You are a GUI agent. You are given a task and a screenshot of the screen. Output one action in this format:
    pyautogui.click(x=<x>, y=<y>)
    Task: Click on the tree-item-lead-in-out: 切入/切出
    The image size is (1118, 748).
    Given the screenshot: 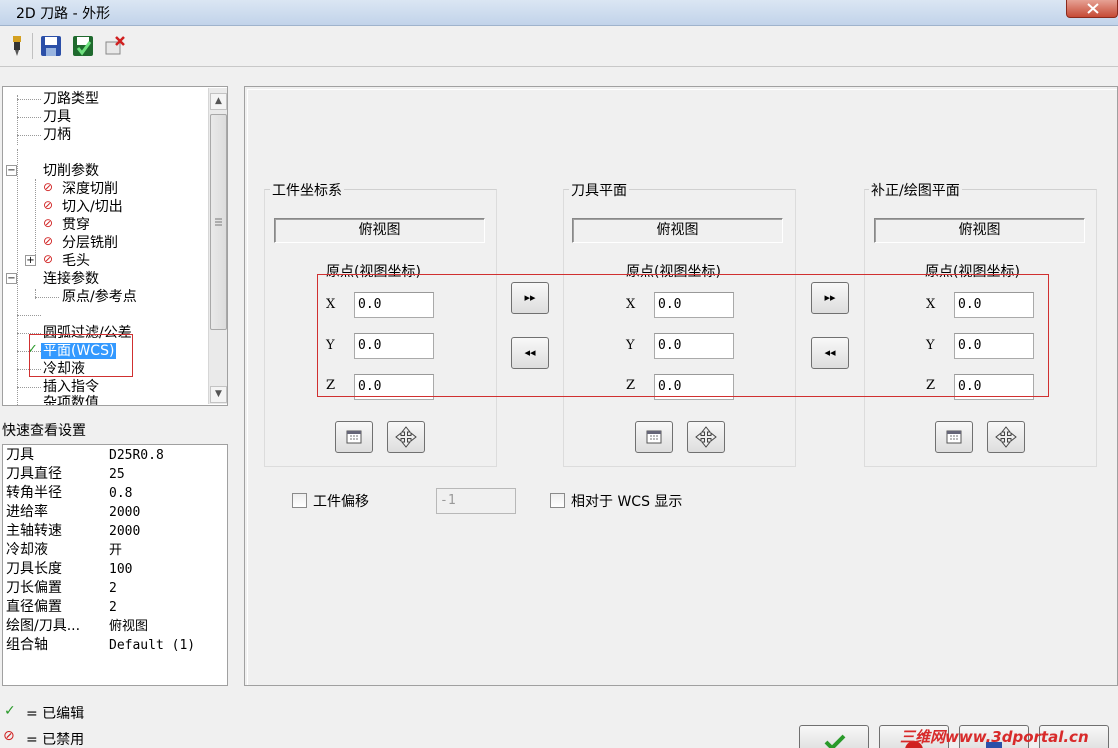 What is the action you would take?
    pyautogui.click(x=92, y=207)
    